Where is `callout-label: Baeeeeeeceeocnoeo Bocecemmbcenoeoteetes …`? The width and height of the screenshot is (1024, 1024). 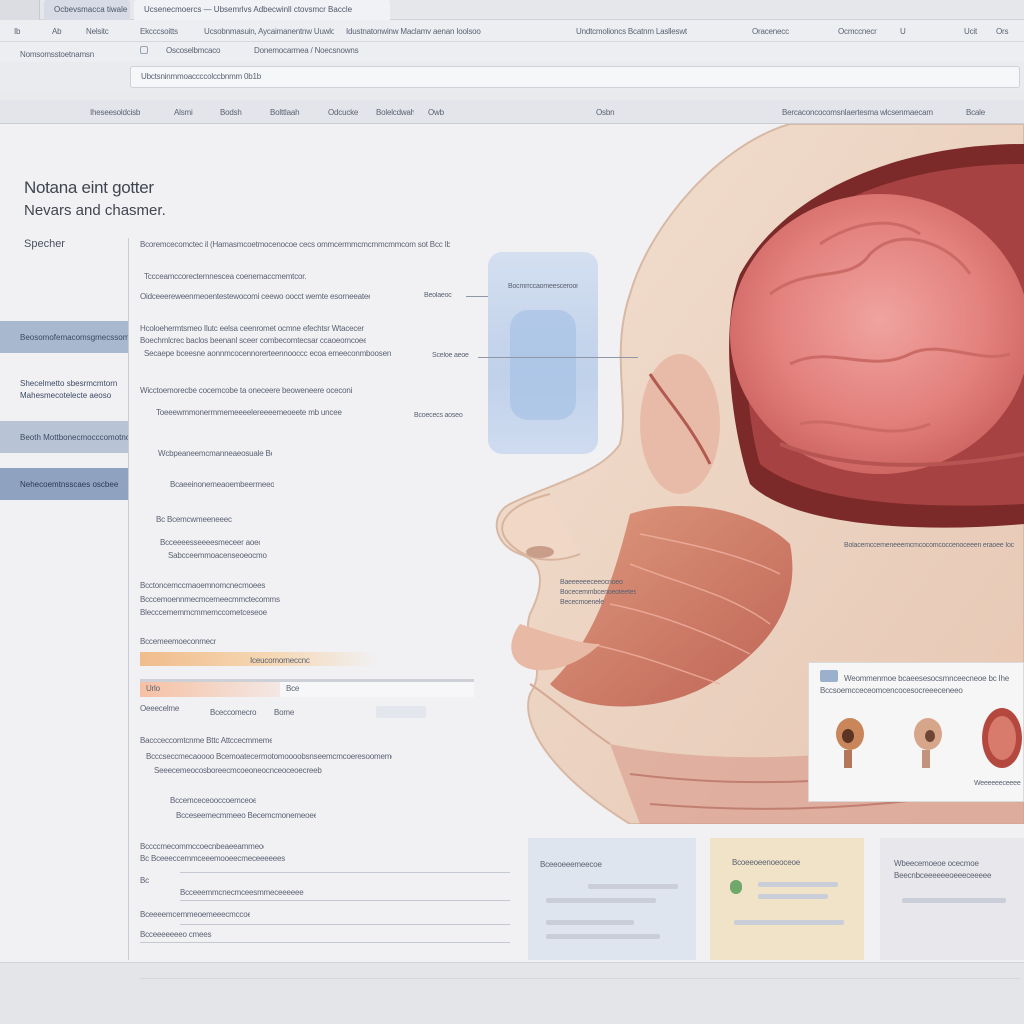
callout-label: Baeeeeeeceeocnoeo Bocecemmbcenoeoteetes … is located at coordinates (598, 592).